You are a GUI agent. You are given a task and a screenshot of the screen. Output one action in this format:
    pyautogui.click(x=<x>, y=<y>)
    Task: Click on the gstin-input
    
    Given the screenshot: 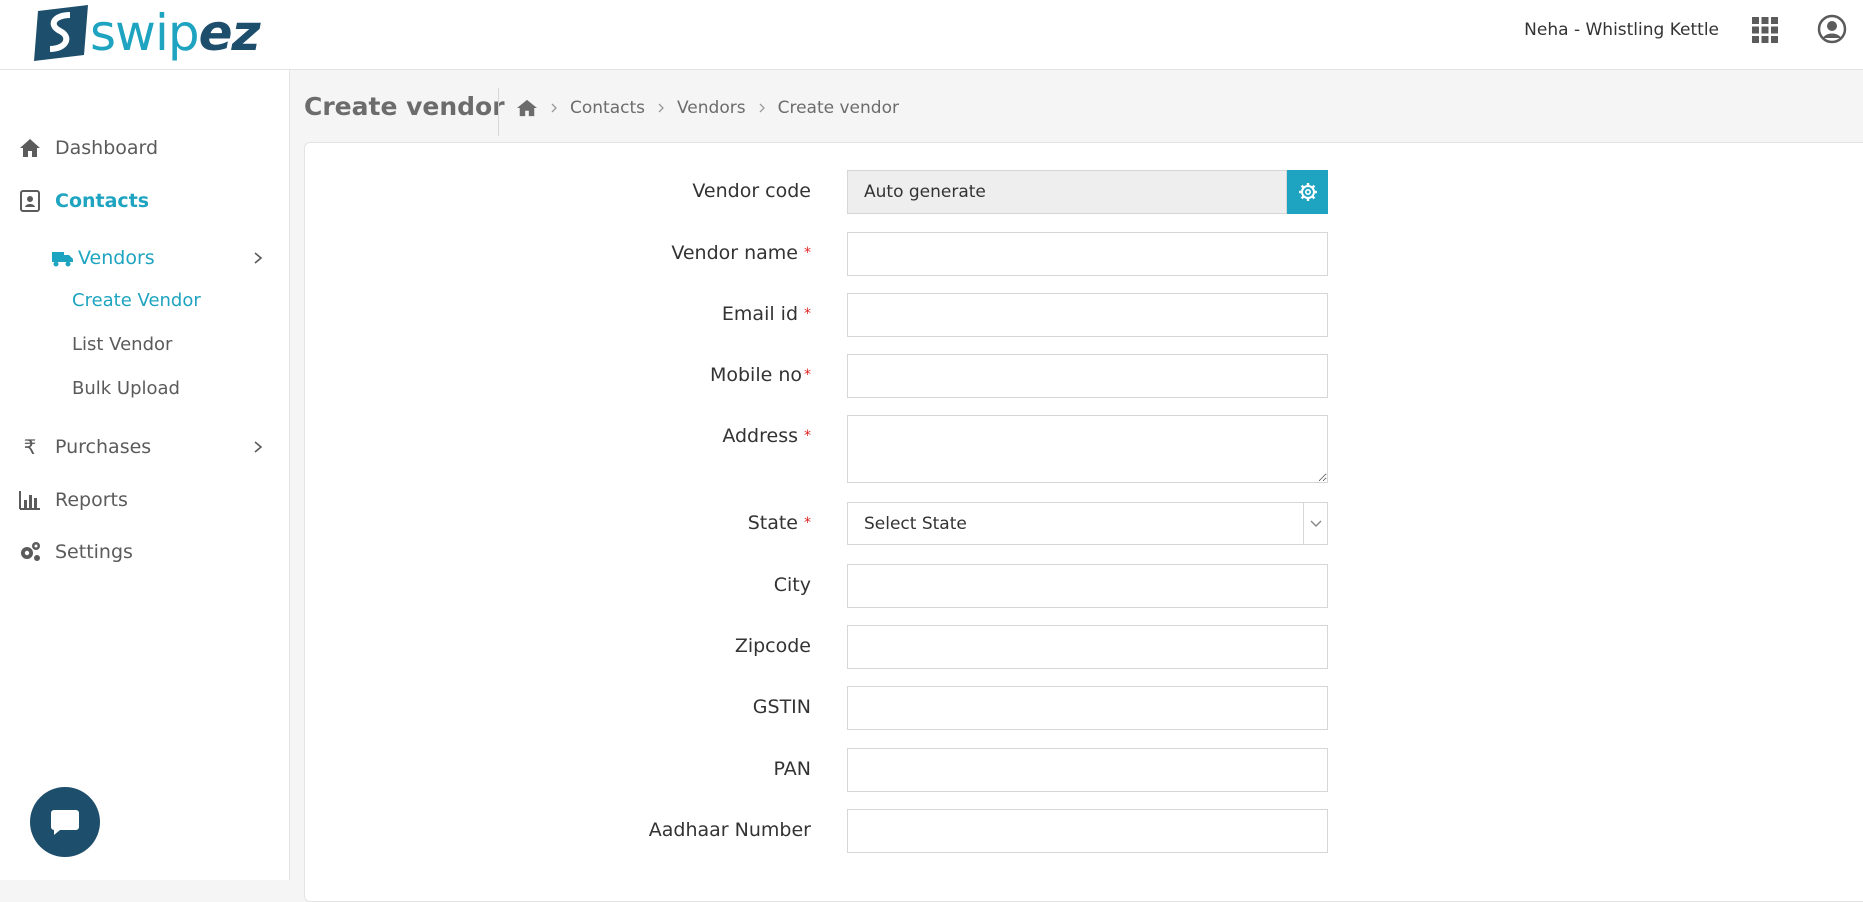 What is the action you would take?
    pyautogui.click(x=1087, y=708)
    